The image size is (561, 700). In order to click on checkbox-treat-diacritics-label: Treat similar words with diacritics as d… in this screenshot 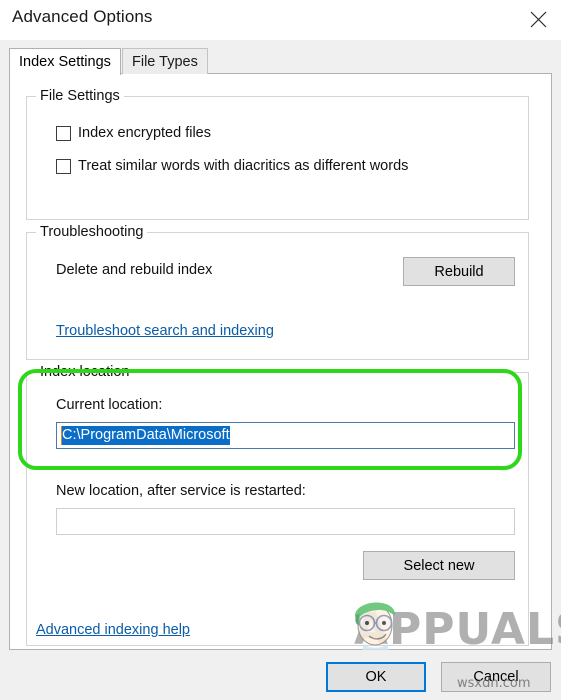, I will do `click(243, 166)`.